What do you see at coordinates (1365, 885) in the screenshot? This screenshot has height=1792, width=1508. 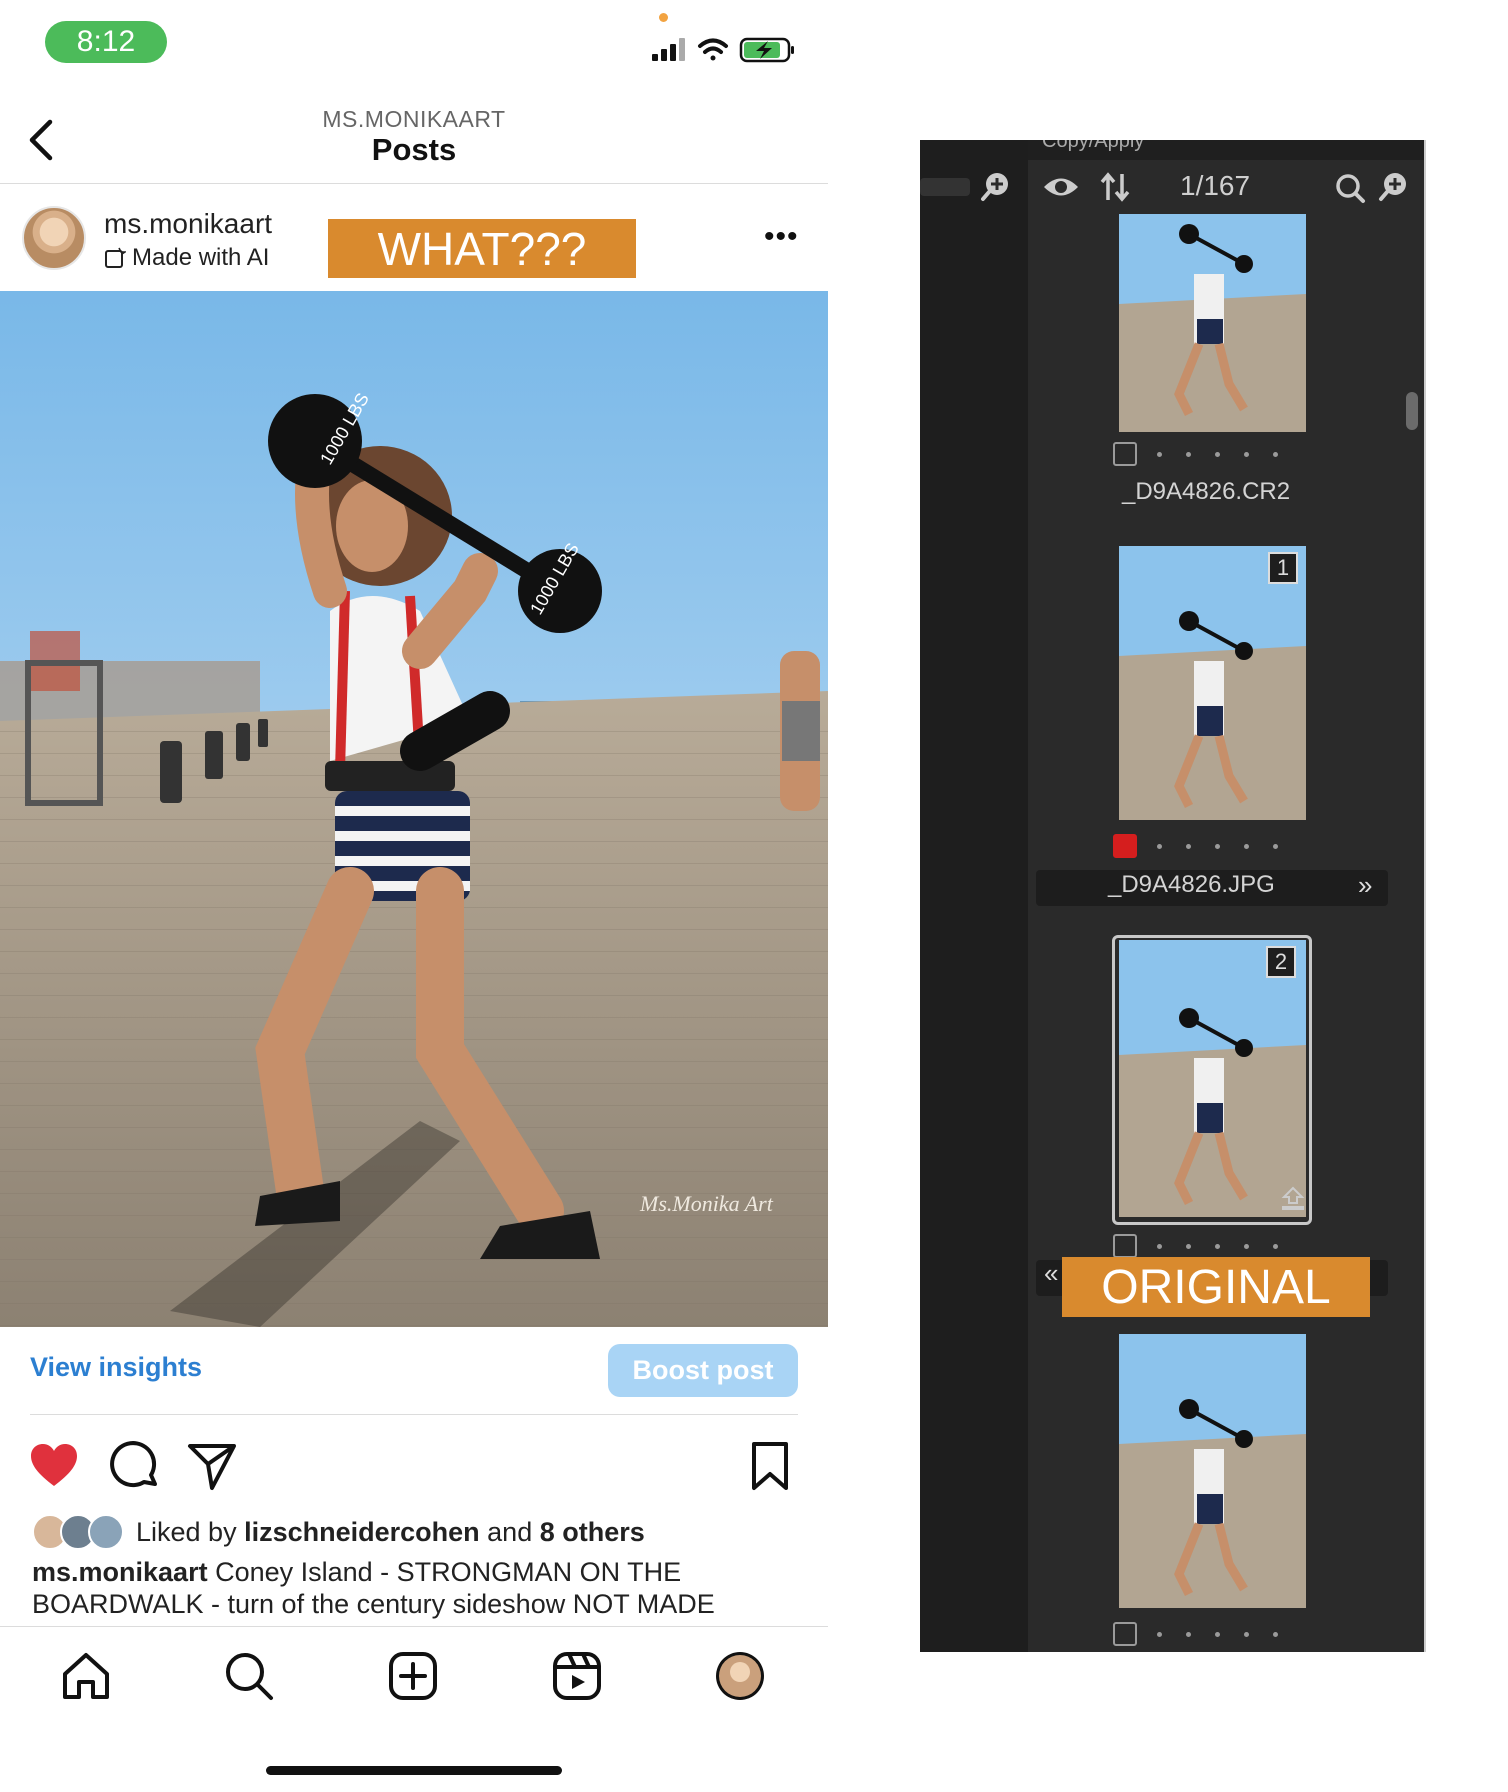 I see `expand-stack-icon: »` at bounding box center [1365, 885].